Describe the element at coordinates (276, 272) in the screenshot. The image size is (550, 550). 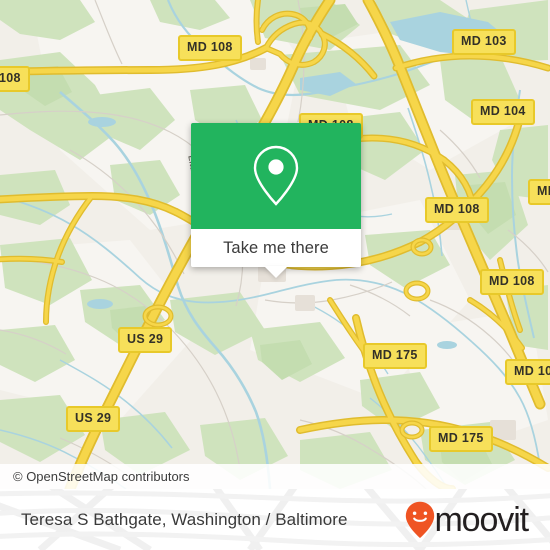
I see `popup-pointer-tail` at that location.